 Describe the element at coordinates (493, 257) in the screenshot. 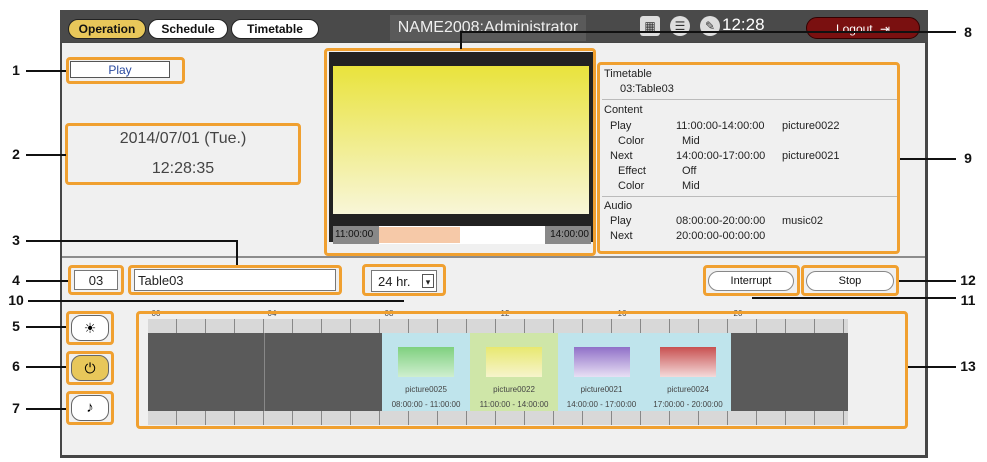

I see `panel-divider` at that location.